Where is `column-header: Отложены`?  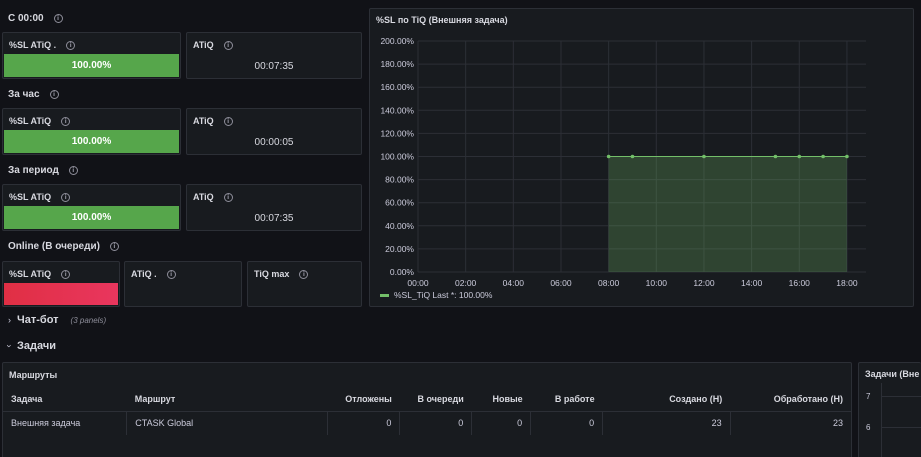 column-header: Отложены is located at coordinates (363, 399).